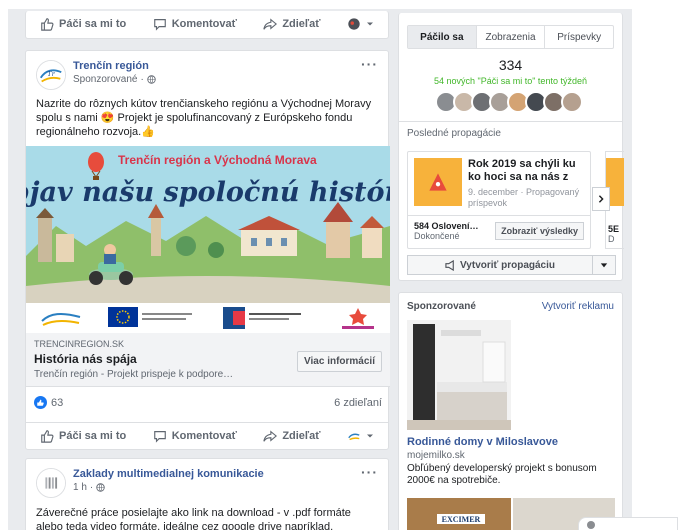 Image resolution: width=684 pixels, height=530 pixels. I want to click on page-avatar: Tr, so click(51, 75).